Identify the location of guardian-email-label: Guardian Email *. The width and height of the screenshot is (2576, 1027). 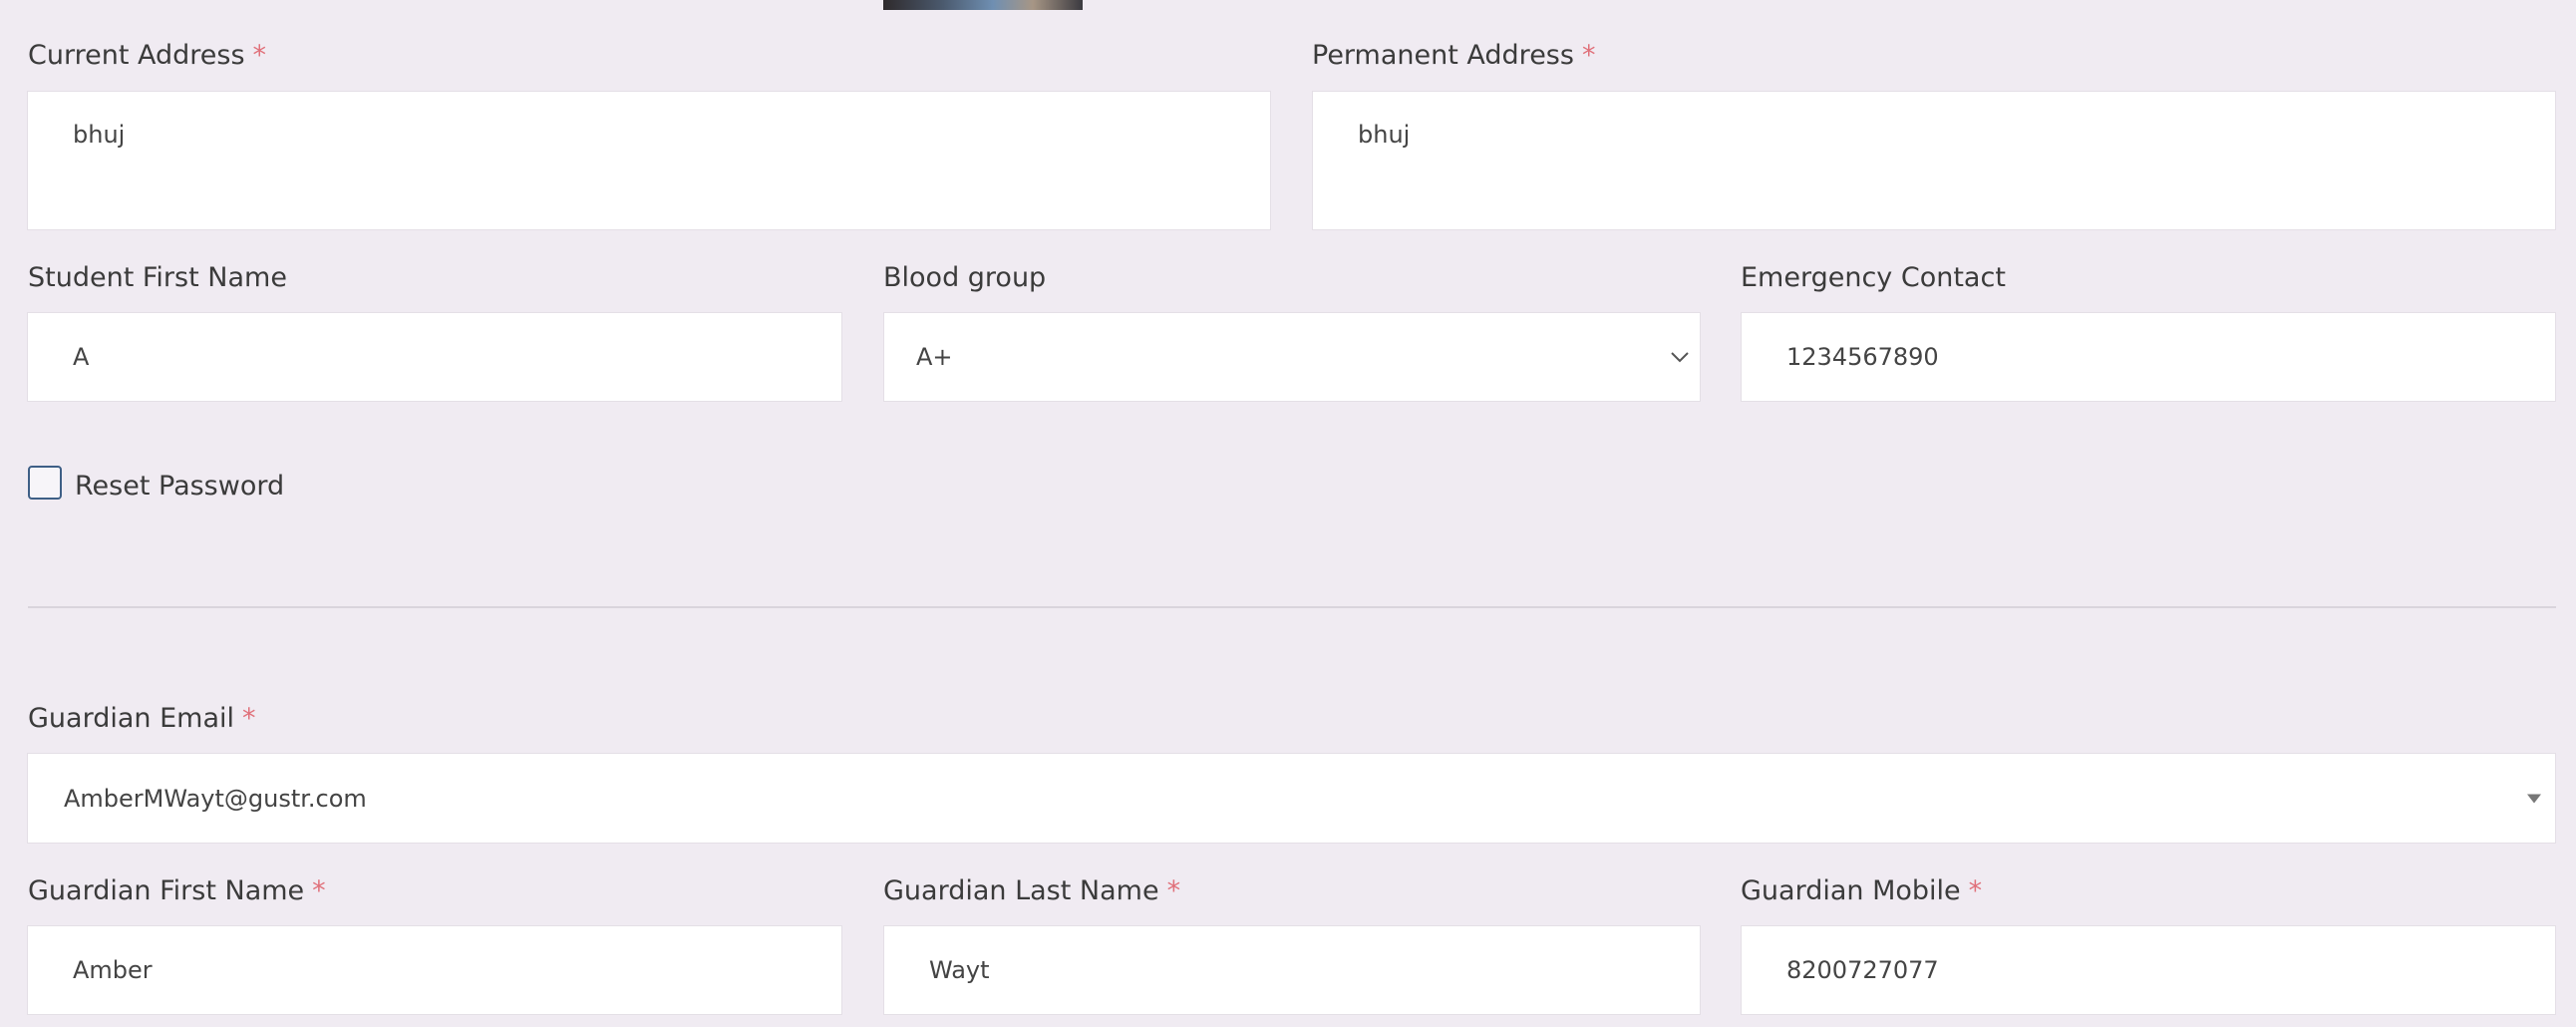
(142, 718).